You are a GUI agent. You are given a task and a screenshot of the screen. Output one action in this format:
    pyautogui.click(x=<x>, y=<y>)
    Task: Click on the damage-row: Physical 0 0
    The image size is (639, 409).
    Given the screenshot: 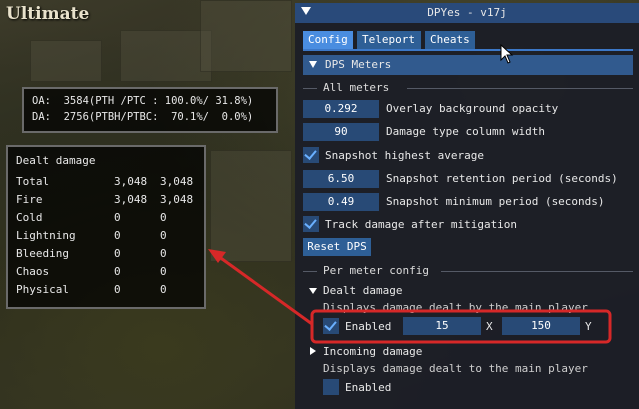 What is the action you would take?
    pyautogui.click(x=106, y=291)
    